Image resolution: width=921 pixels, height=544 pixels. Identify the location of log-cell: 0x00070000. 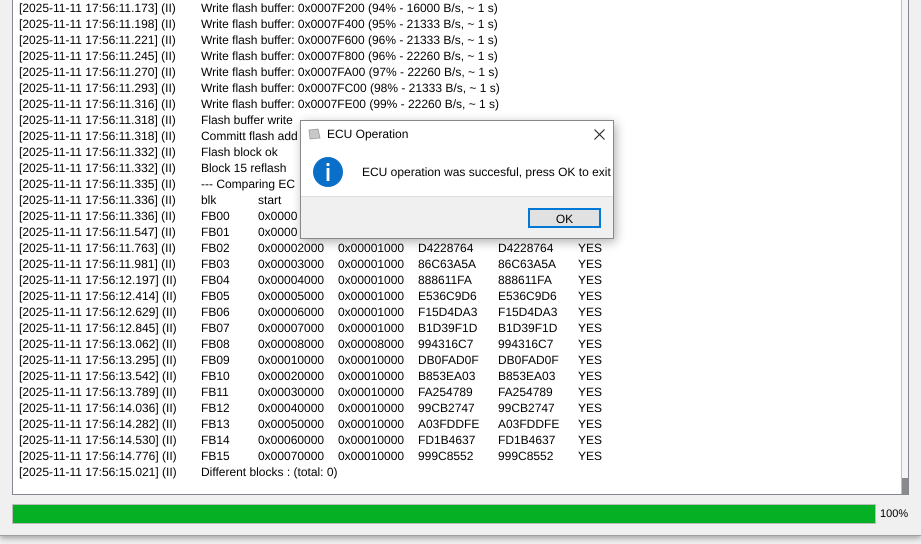
(291, 456).